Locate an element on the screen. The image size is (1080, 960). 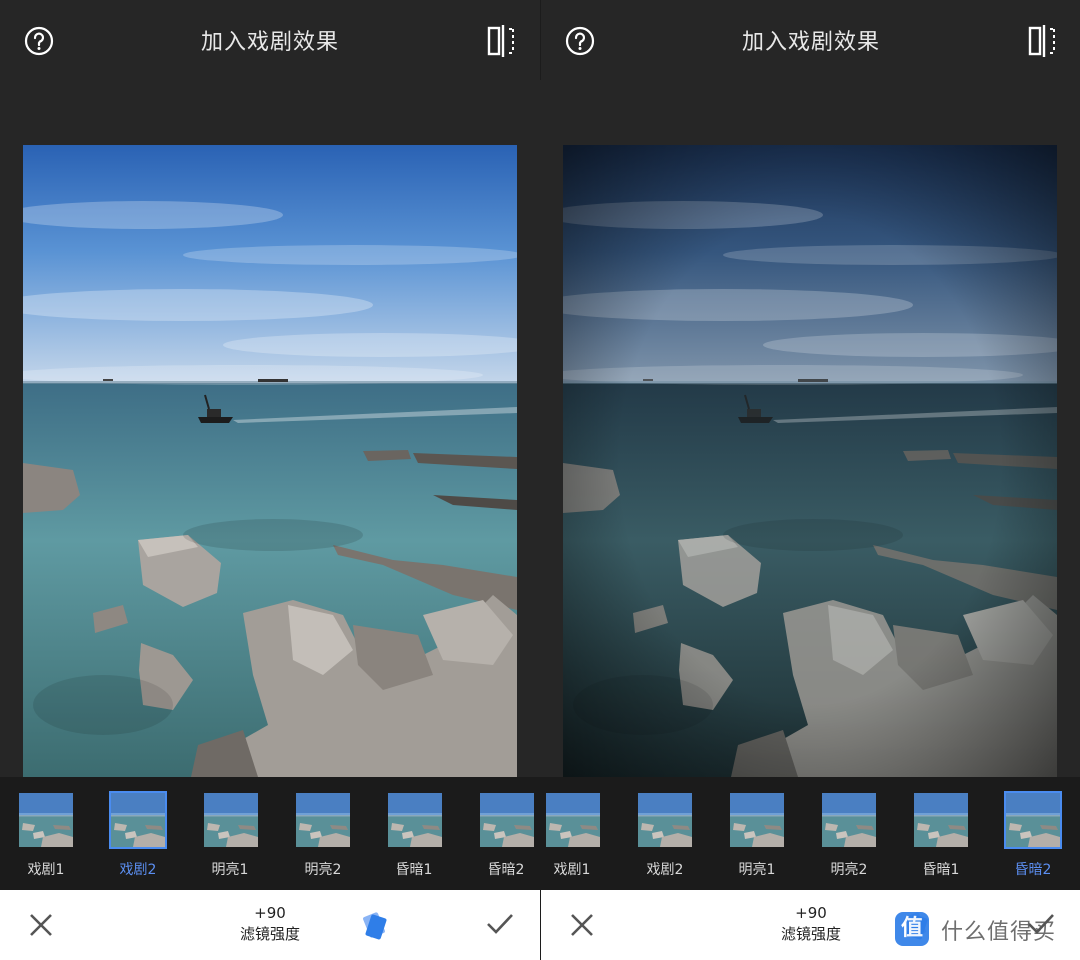
watermark-text: 什么值得买 is located at coordinates (999, 932).